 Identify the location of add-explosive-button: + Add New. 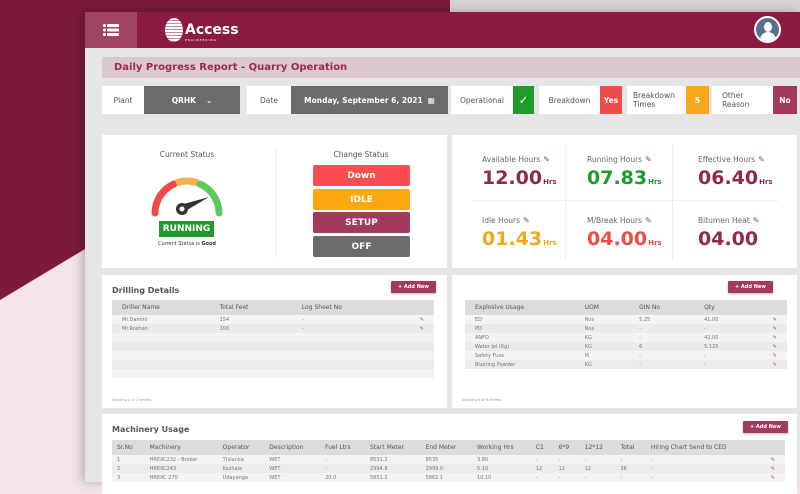
(750, 287).